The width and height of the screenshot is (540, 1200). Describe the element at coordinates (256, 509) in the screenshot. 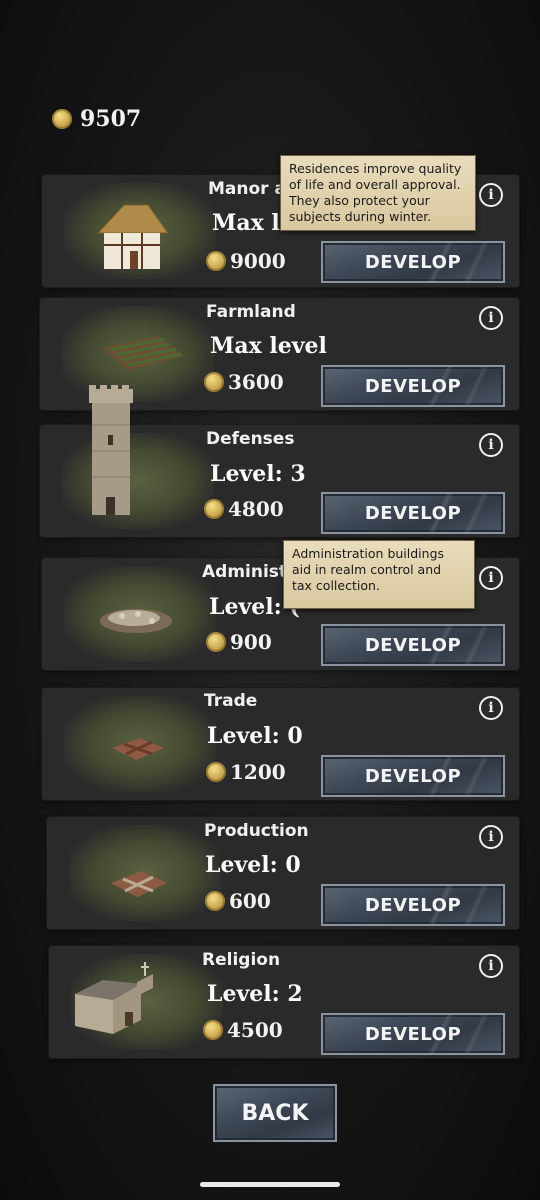

I see `cost-value: 4800` at that location.